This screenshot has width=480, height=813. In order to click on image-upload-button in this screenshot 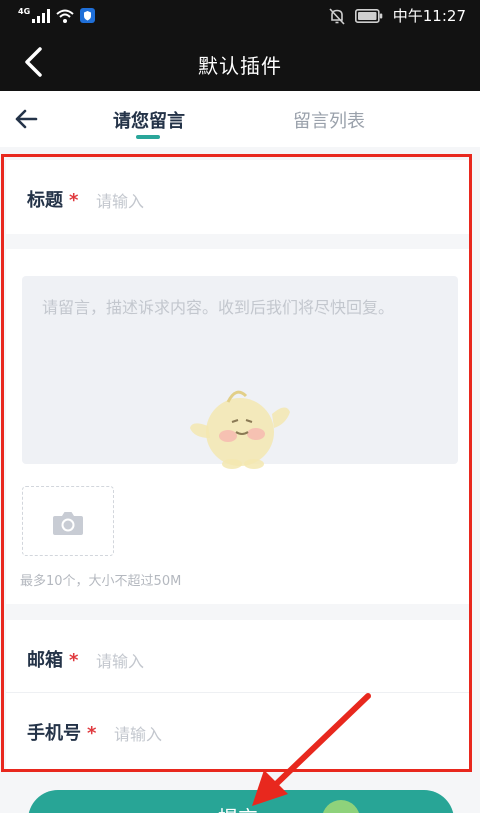, I will do `click(68, 521)`.